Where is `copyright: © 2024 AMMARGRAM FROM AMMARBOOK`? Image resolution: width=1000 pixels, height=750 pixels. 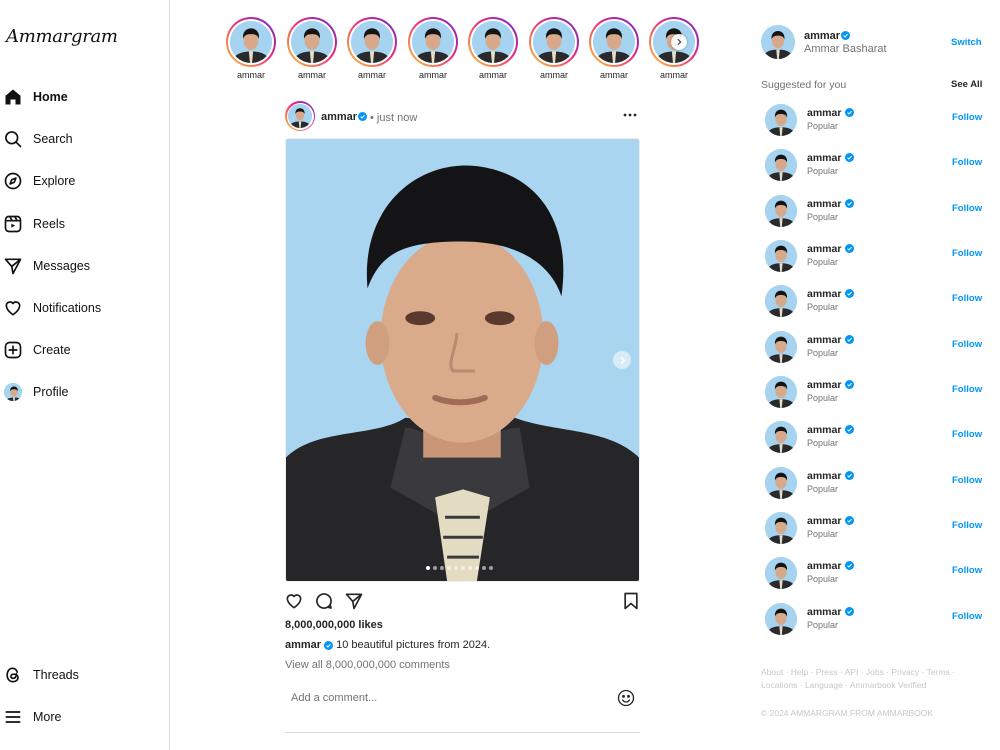
copyright: © 2024 AMMARGRAM FROM AMMARBOOK is located at coordinates (847, 713).